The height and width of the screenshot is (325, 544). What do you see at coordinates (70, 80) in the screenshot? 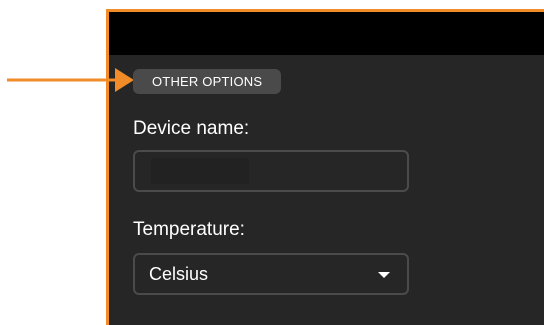
I see `arrow-right-icon` at bounding box center [70, 80].